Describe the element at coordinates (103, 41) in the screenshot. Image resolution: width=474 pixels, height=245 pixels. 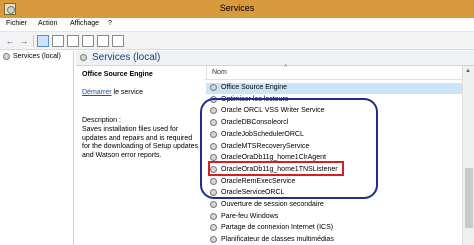
I see `help-icon` at that location.